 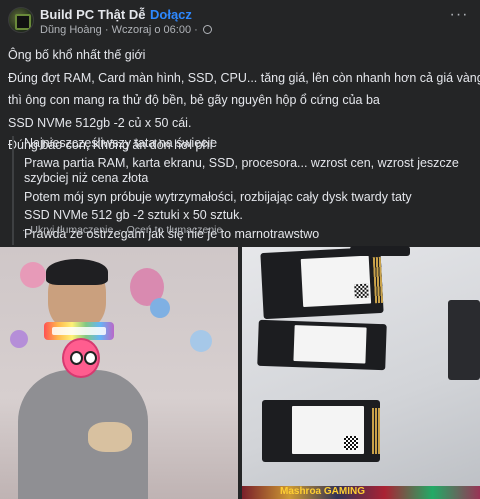 What do you see at coordinates (110, 437) in the screenshot?
I see `sweater-dog-print` at bounding box center [110, 437].